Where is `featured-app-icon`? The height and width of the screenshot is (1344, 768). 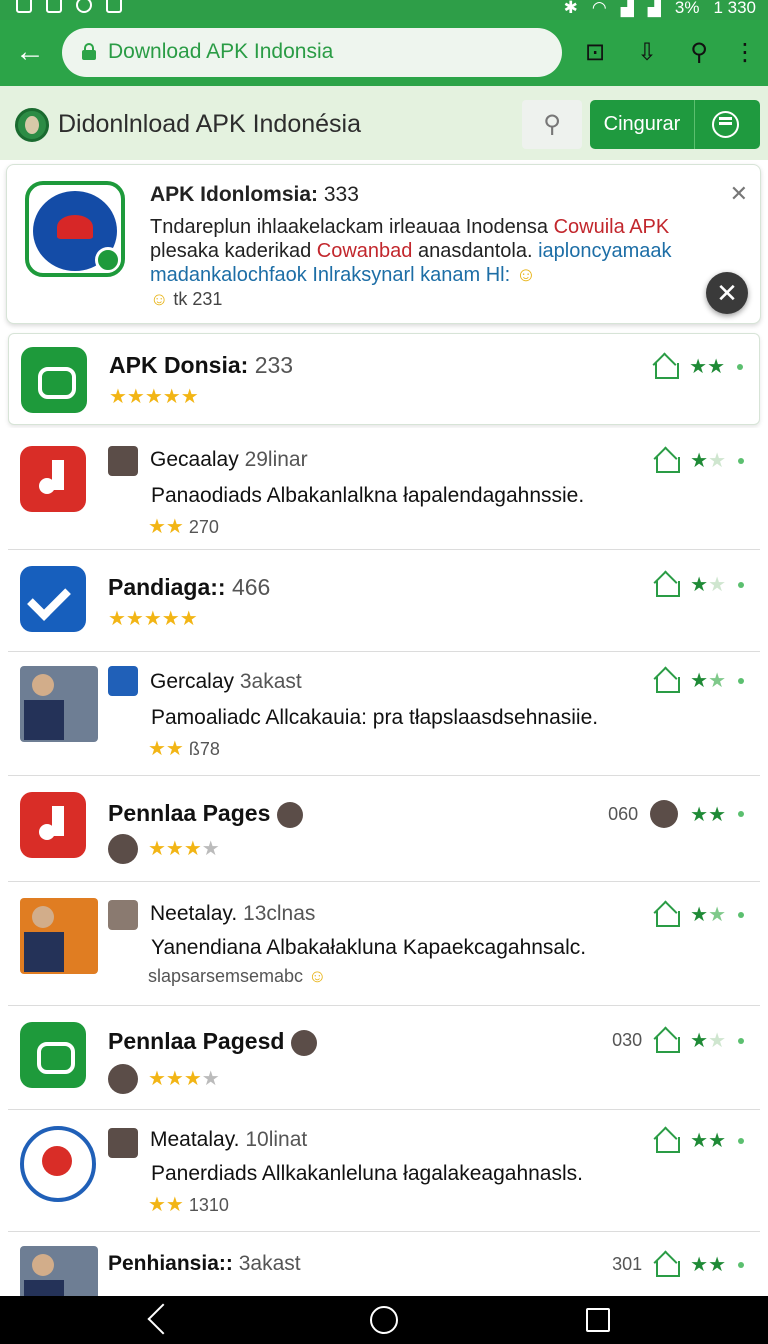
featured-app-icon is located at coordinates (75, 229).